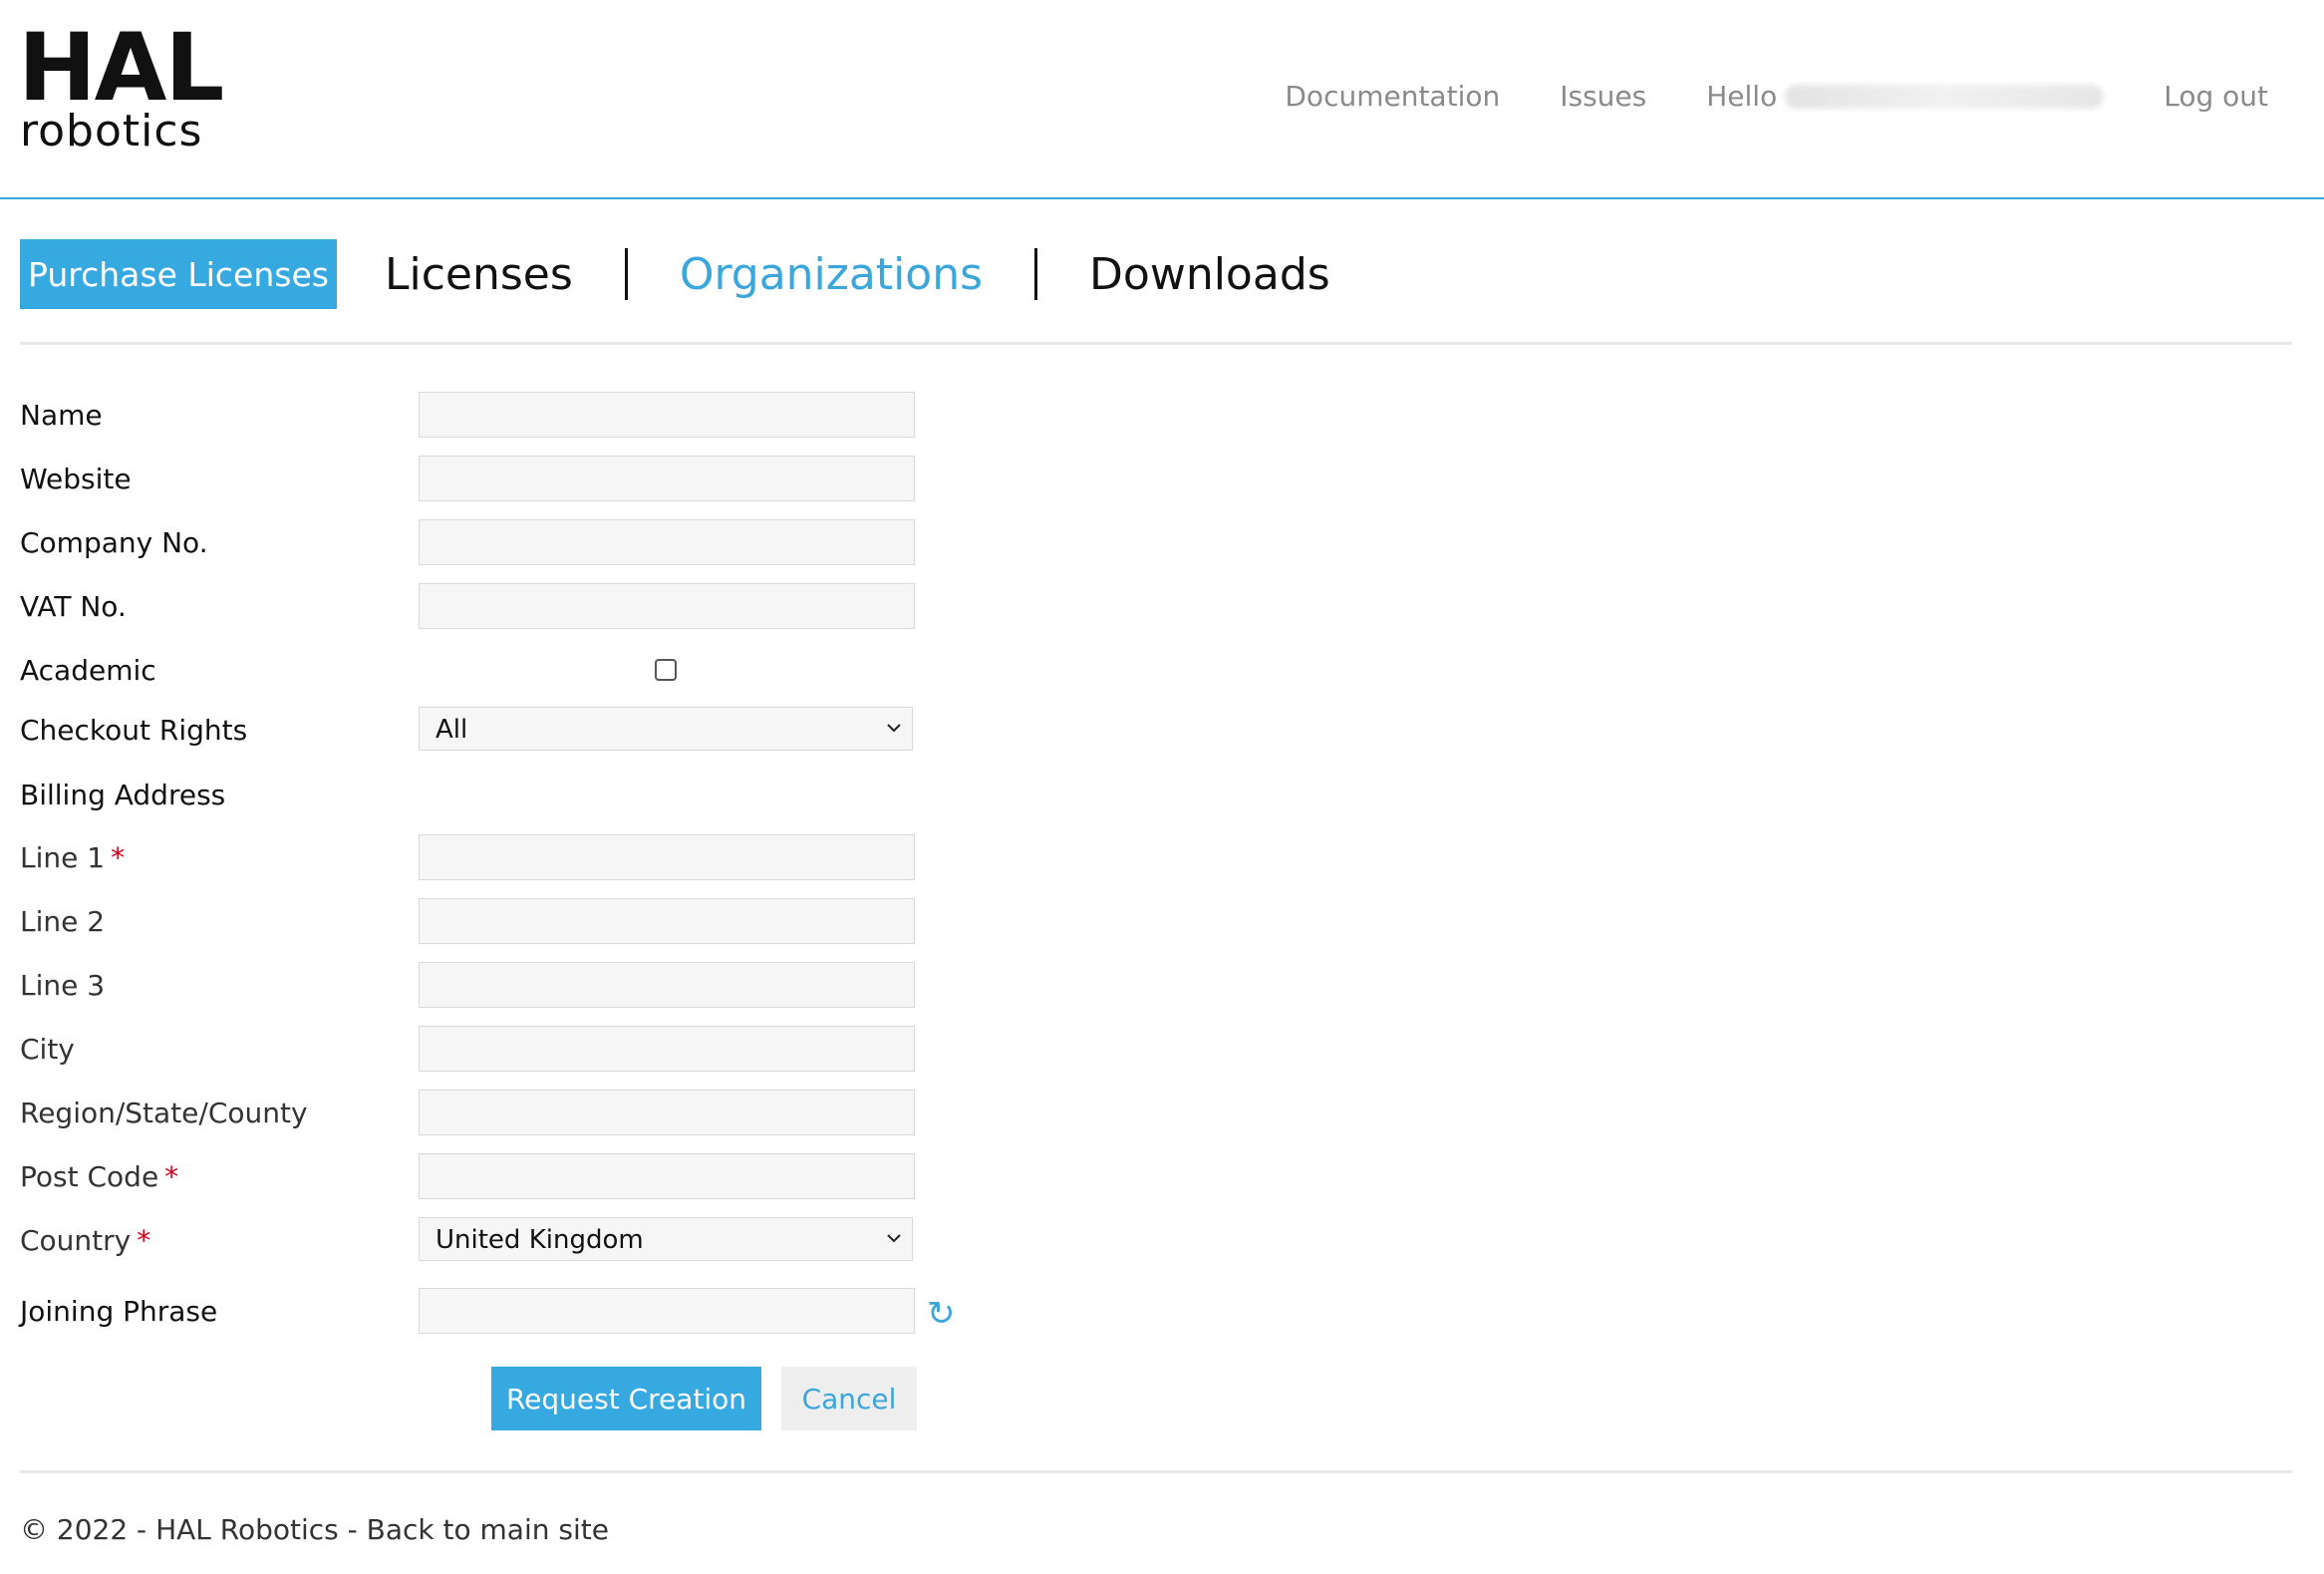 The height and width of the screenshot is (1574, 2324). What do you see at coordinates (666, 729) in the screenshot?
I see `checkout-rights-select: All` at bounding box center [666, 729].